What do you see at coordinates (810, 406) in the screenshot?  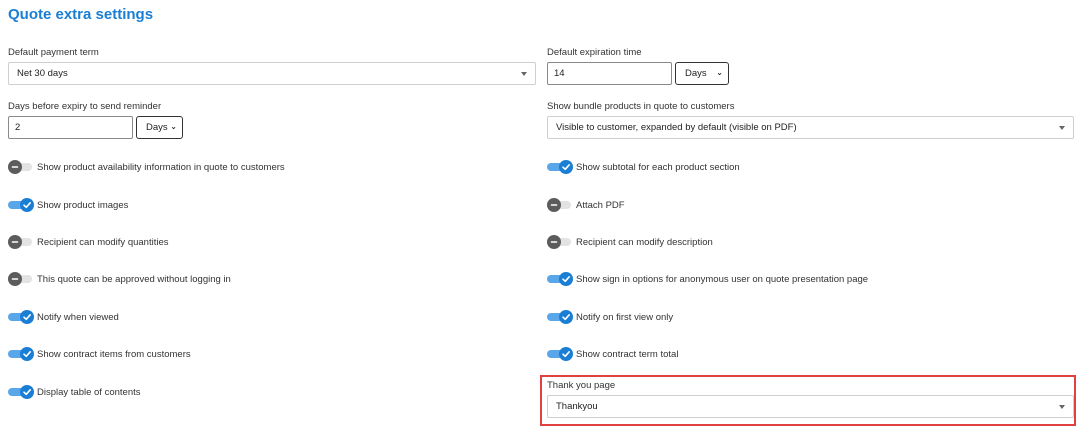 I see `thank-you-page-select: Thankyou` at bounding box center [810, 406].